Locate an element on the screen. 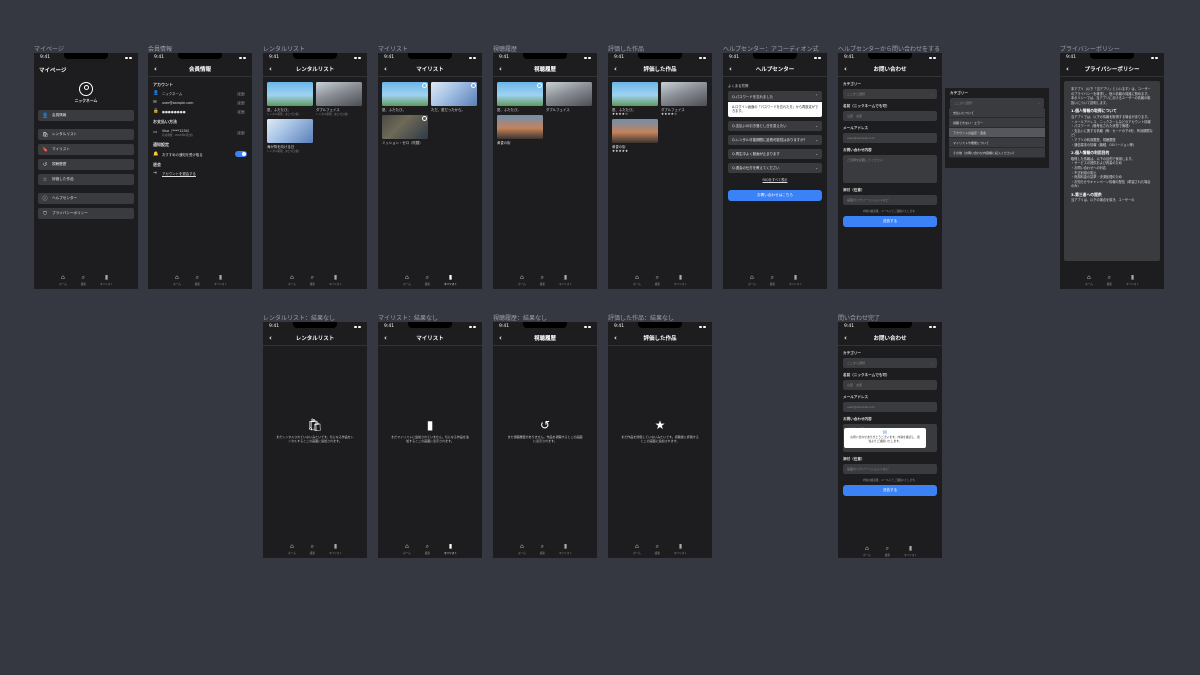  menu-rental: 🛍 レンタルリスト is located at coordinates (86, 134).